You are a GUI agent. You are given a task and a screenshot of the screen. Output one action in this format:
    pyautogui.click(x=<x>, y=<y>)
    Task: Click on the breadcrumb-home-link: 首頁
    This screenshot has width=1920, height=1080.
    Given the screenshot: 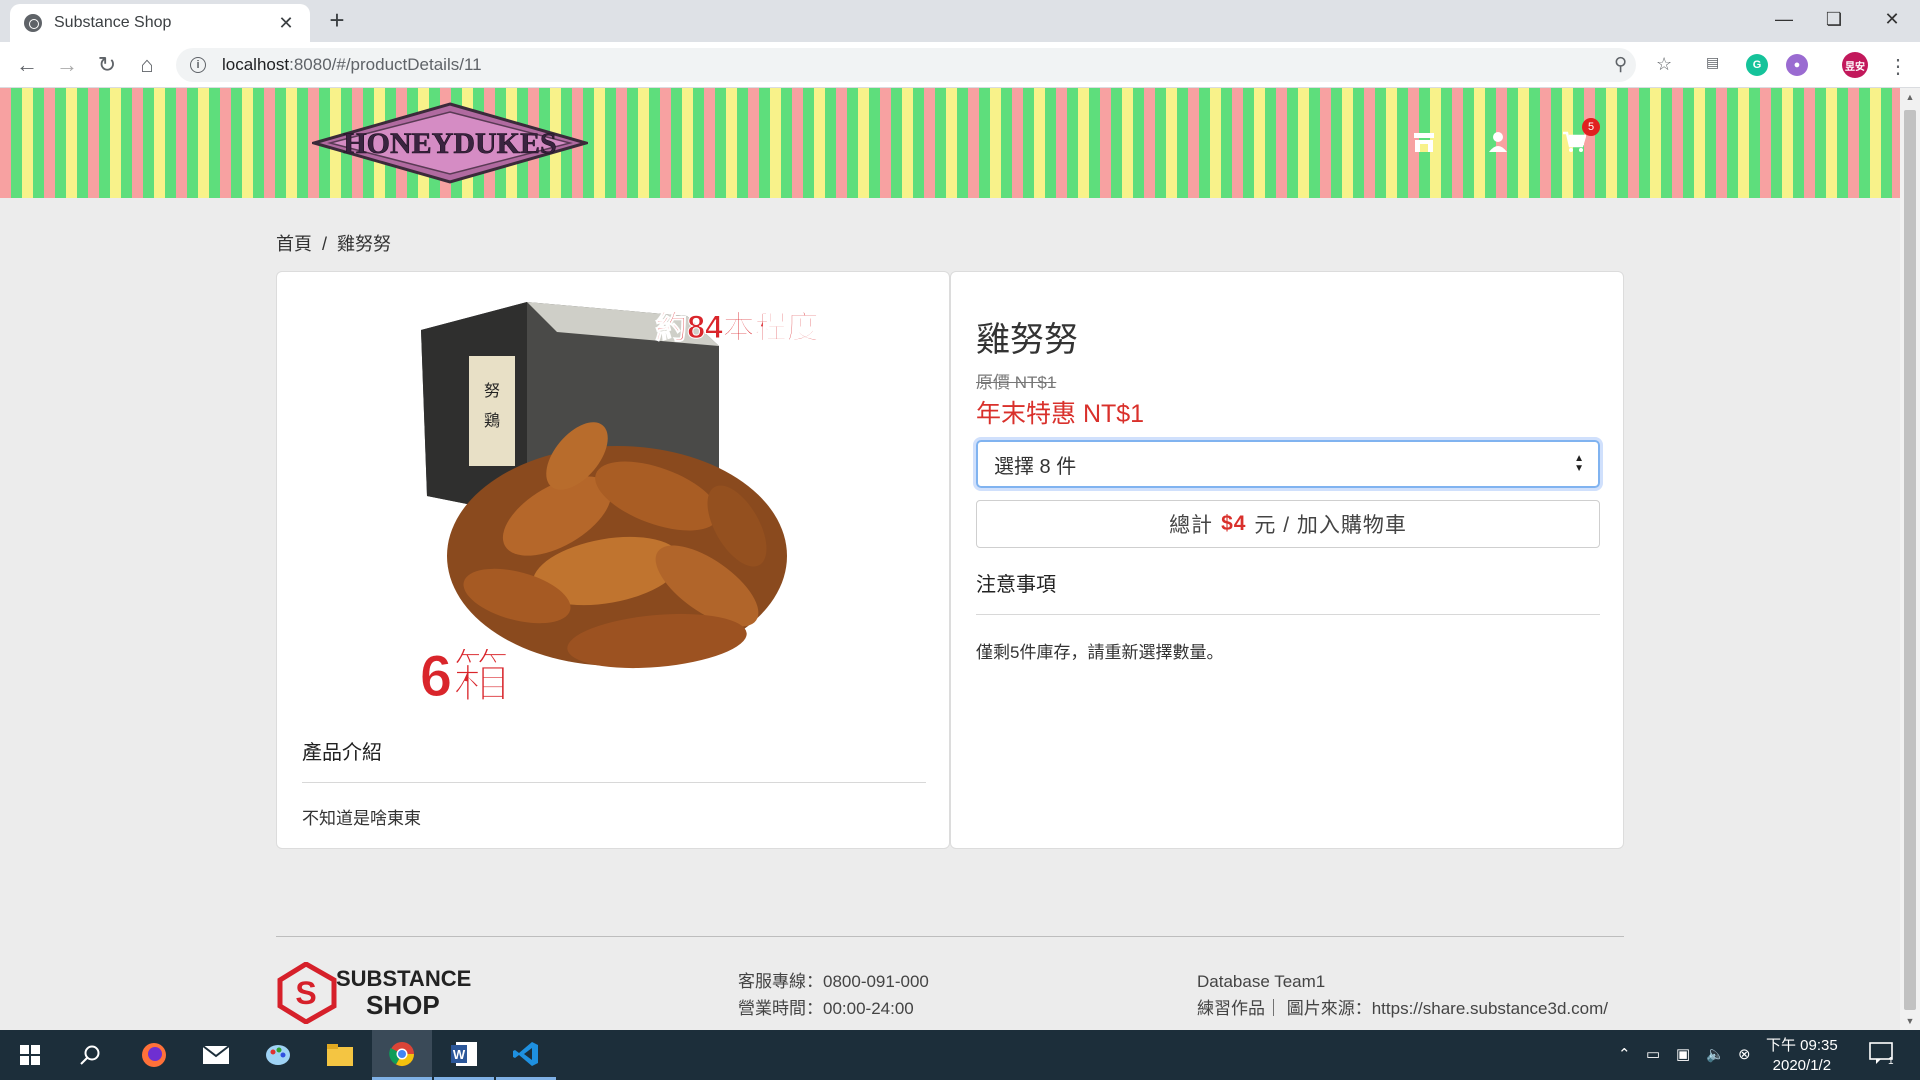 What is the action you would take?
    pyautogui.click(x=294, y=244)
    